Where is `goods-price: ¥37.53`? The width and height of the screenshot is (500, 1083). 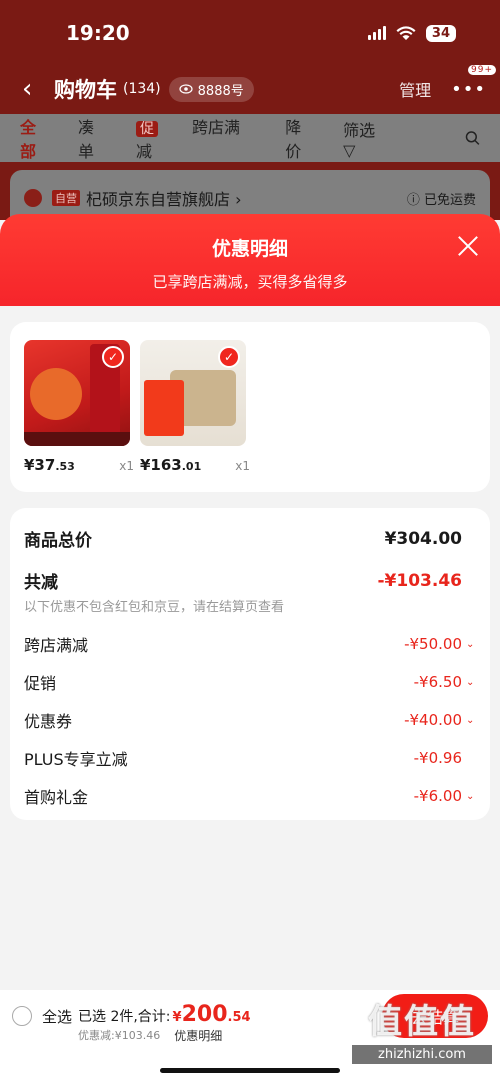 goods-price: ¥37.53 is located at coordinates (49, 465).